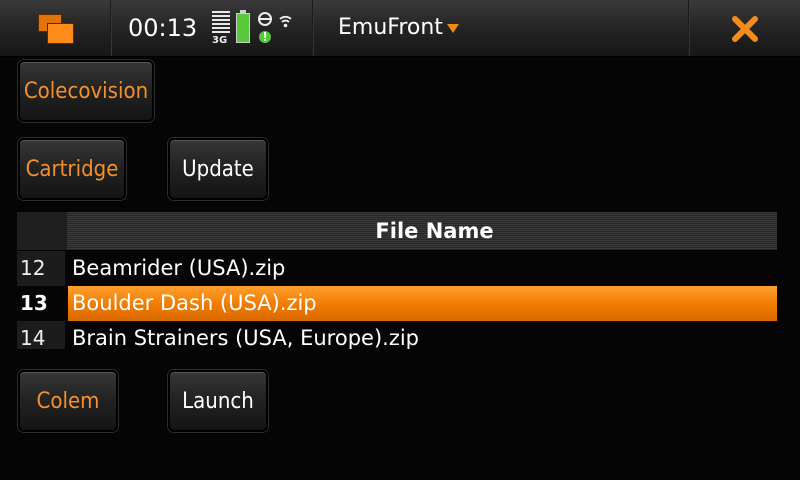 The image size is (800, 480). I want to click on row-number: 13, so click(41, 303).